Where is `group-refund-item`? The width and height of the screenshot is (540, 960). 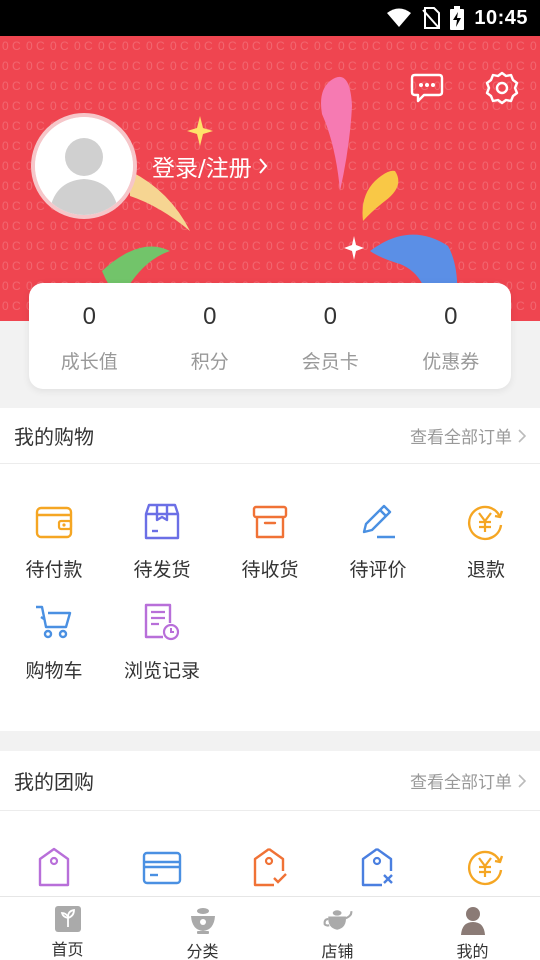
group-refund-item is located at coordinates (486, 853).